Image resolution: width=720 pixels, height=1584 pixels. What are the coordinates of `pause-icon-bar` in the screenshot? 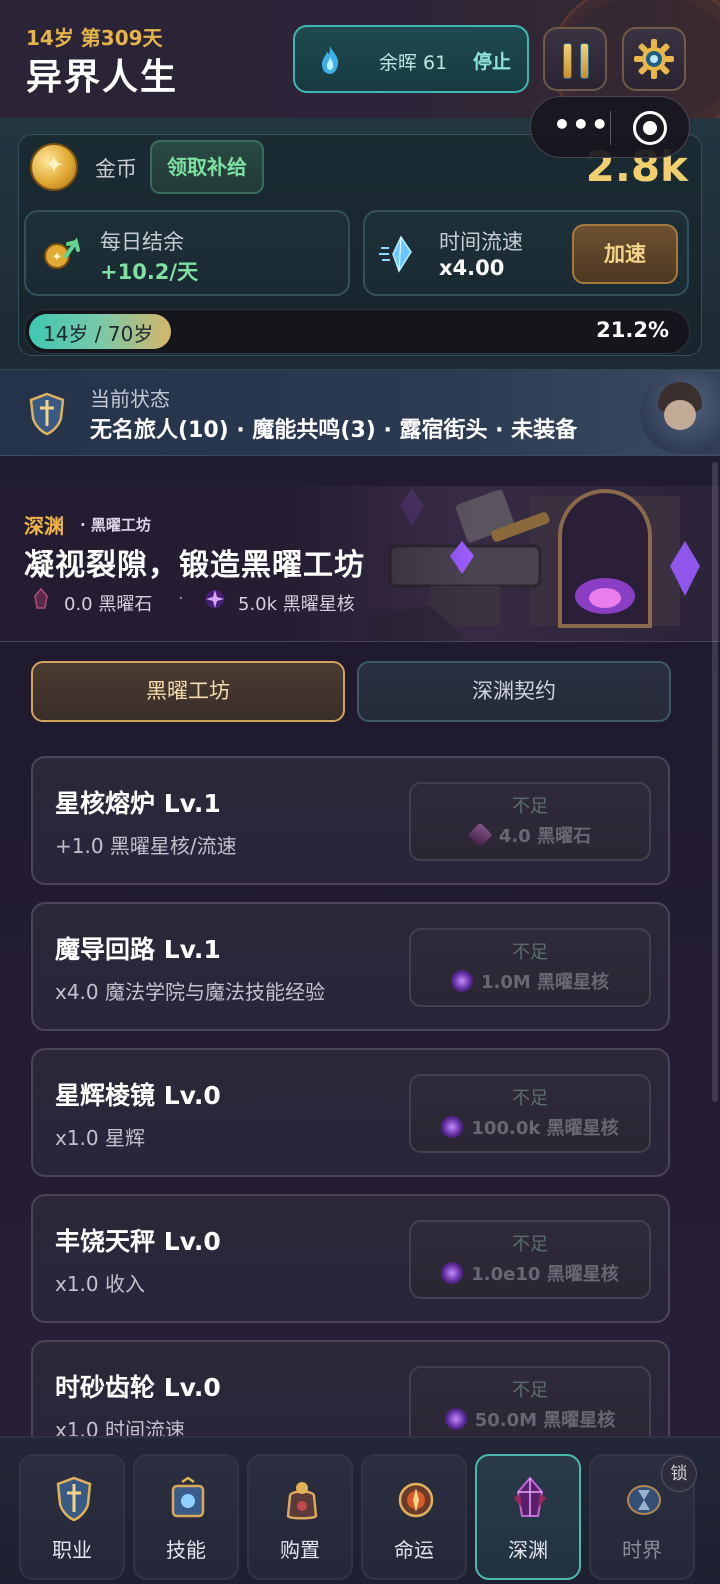 It's located at (584, 61).